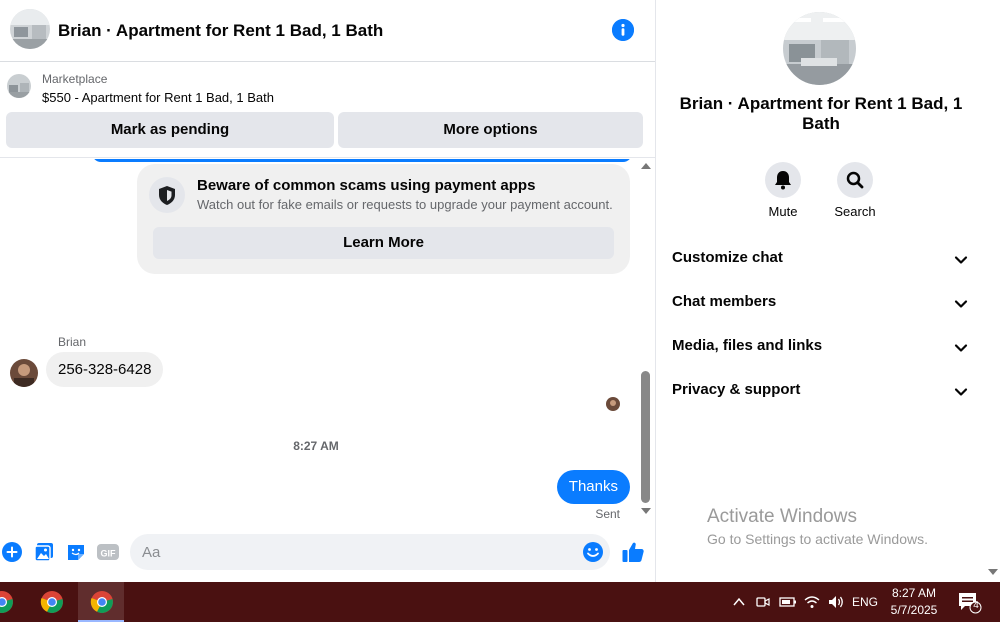 This screenshot has width=1000, height=622. I want to click on listing-title: $550 - Apartment for Rent 1 Bad, 1 Bath, so click(158, 97).